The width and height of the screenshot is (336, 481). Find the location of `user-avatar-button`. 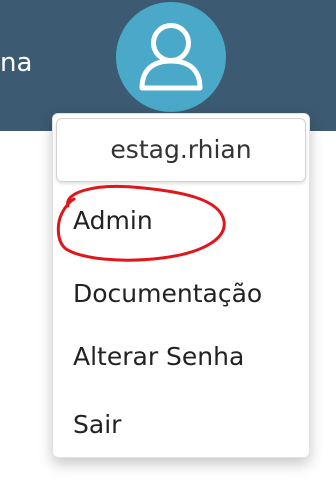

user-avatar-button is located at coordinates (171, 57).